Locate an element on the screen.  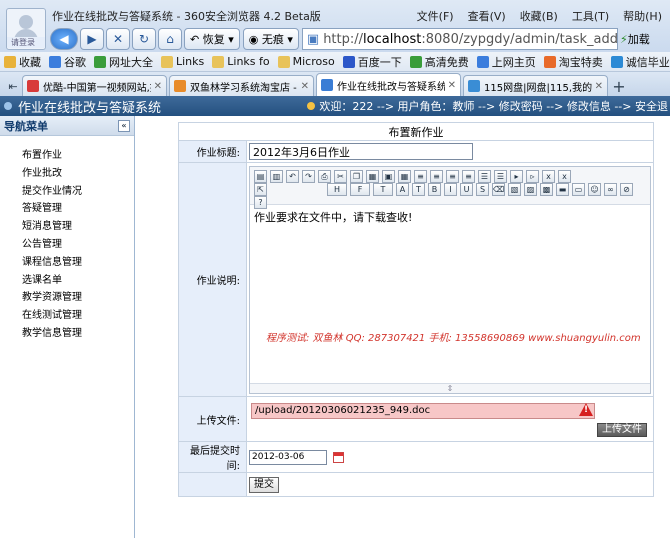
editor-tool-icon: ▩ is located at coordinates (546, 189).